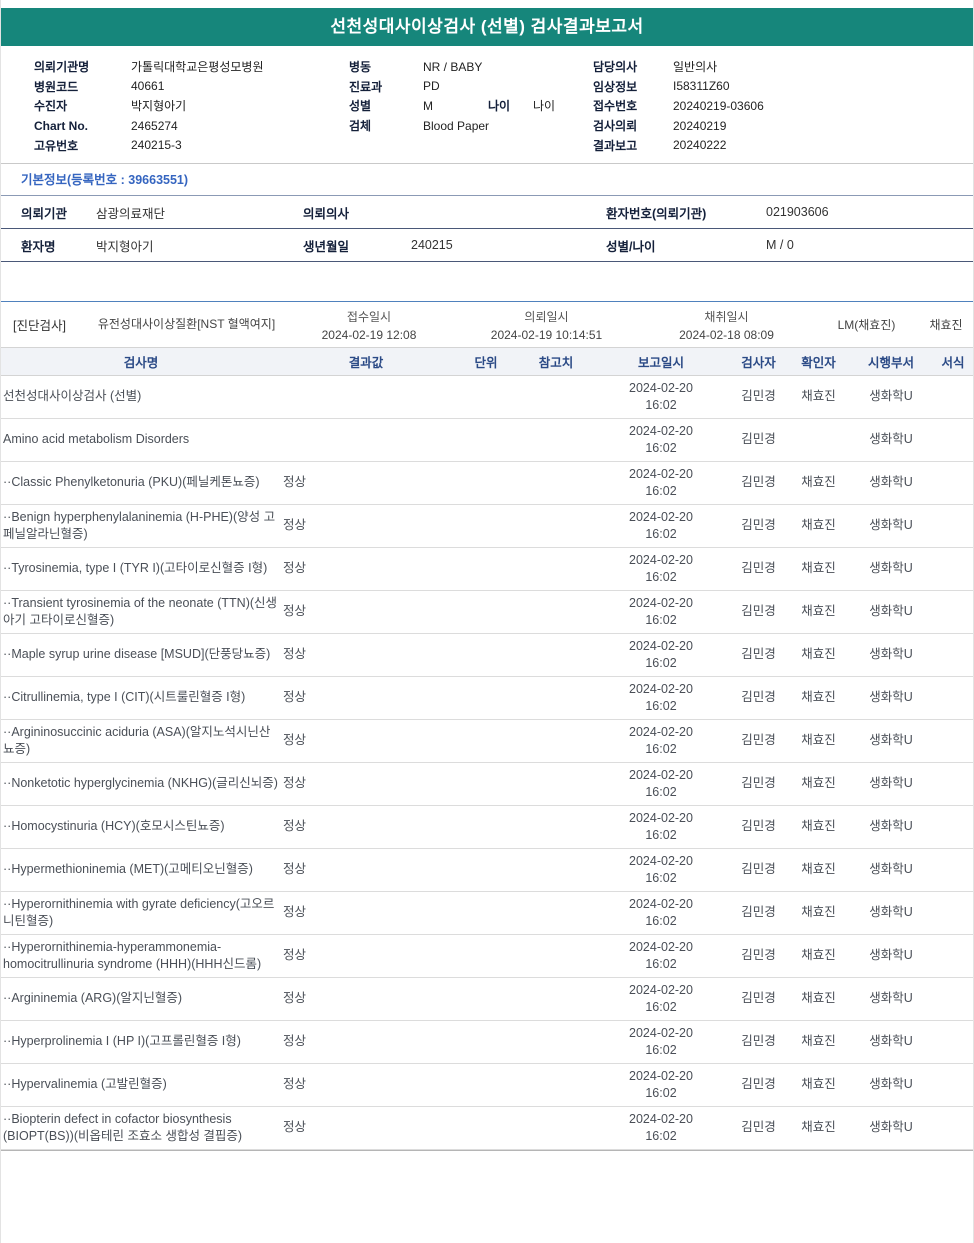 This screenshot has height=1243, width=974. I want to click on field-value: 021903606, so click(797, 212).